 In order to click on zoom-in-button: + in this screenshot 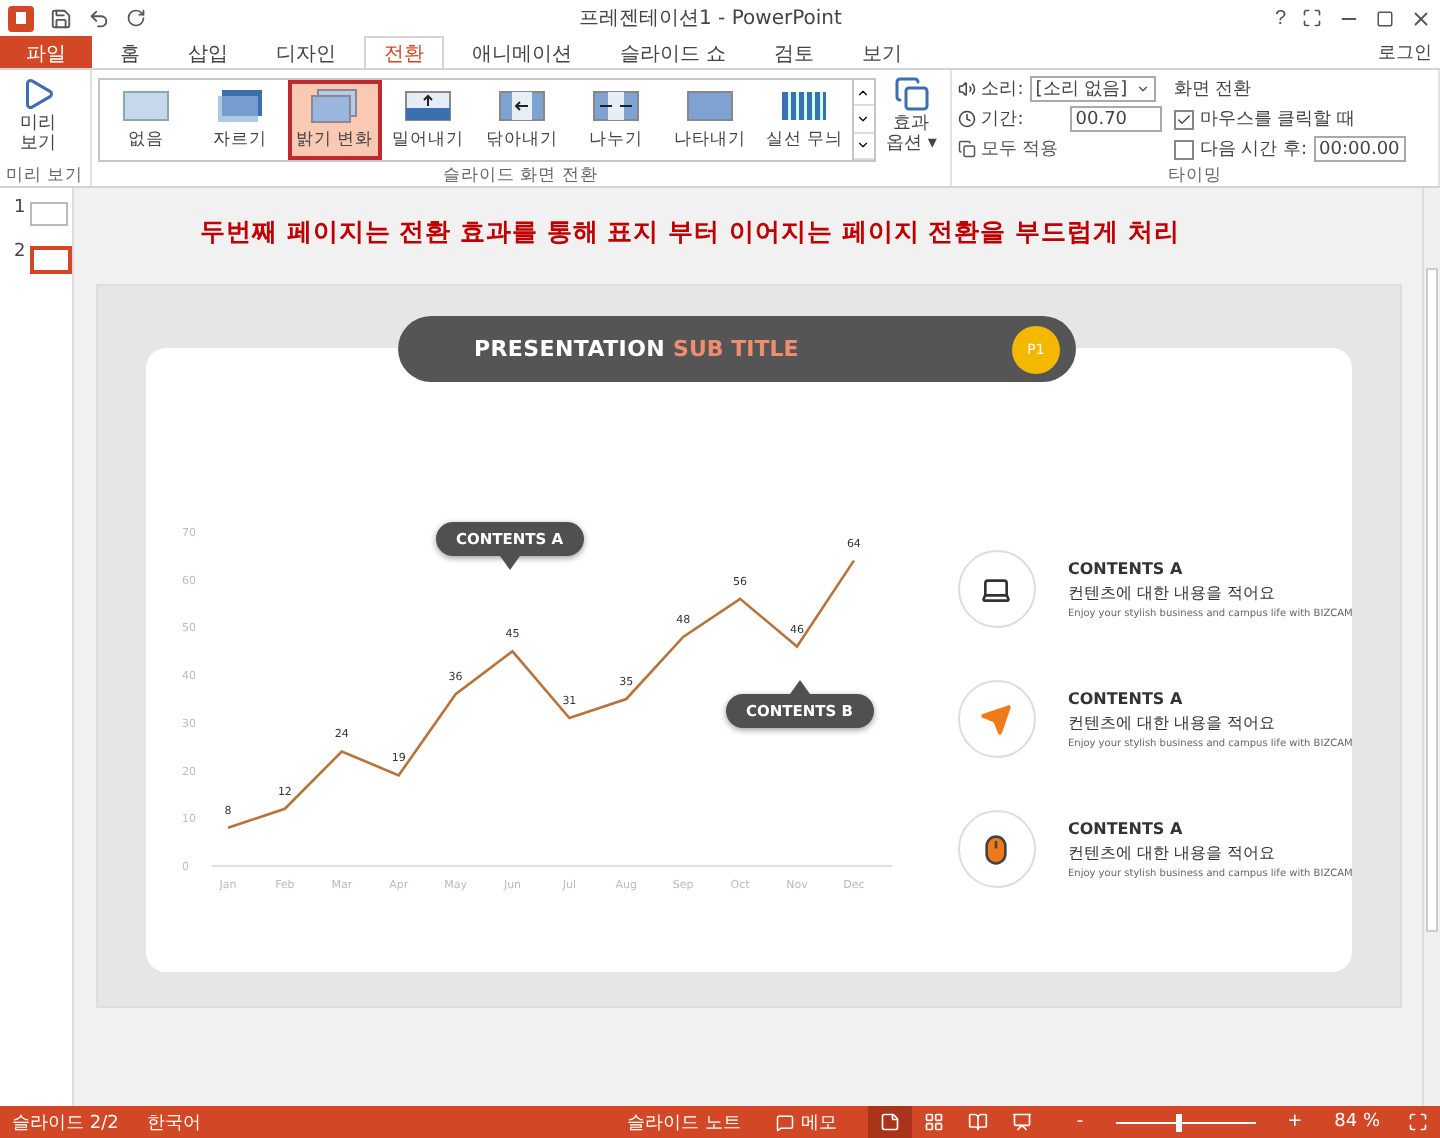, I will do `click(1295, 1122)`.